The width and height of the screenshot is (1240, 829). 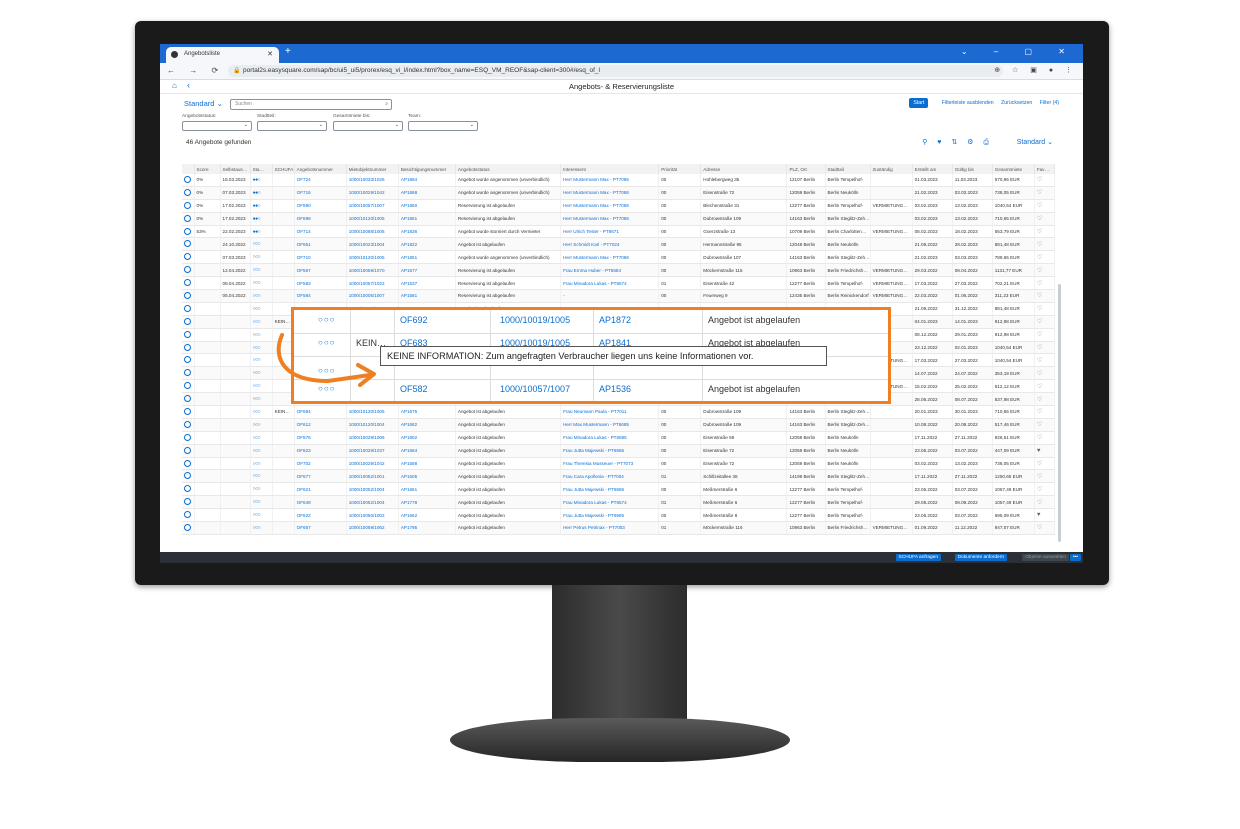 I want to click on table-cell-link: OF651, so click(x=320, y=244).